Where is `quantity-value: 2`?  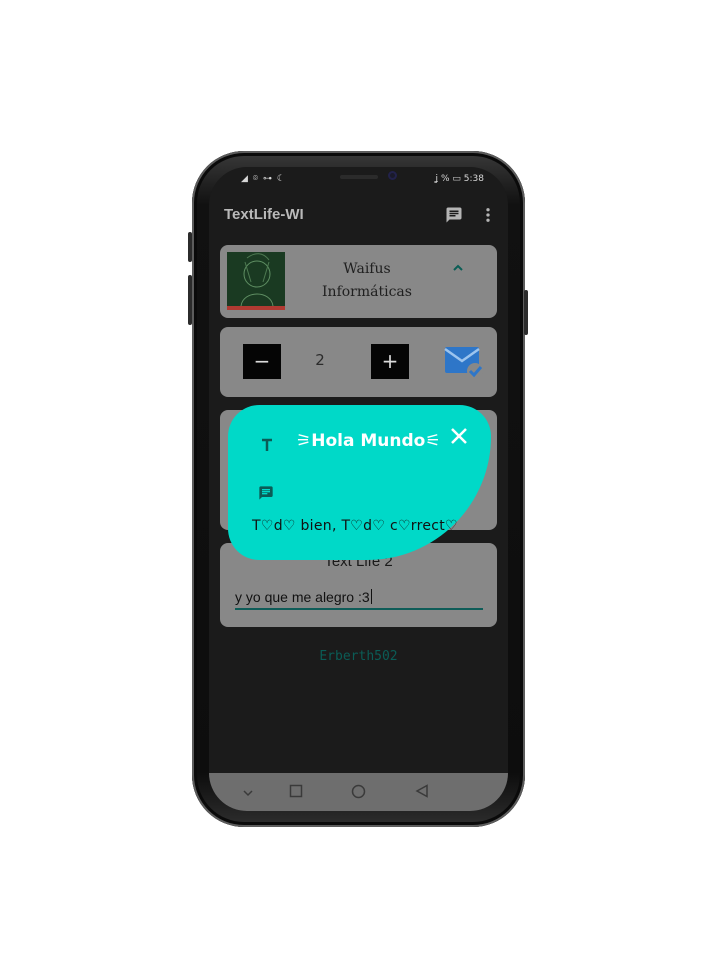 quantity-value: 2 is located at coordinates (320, 360).